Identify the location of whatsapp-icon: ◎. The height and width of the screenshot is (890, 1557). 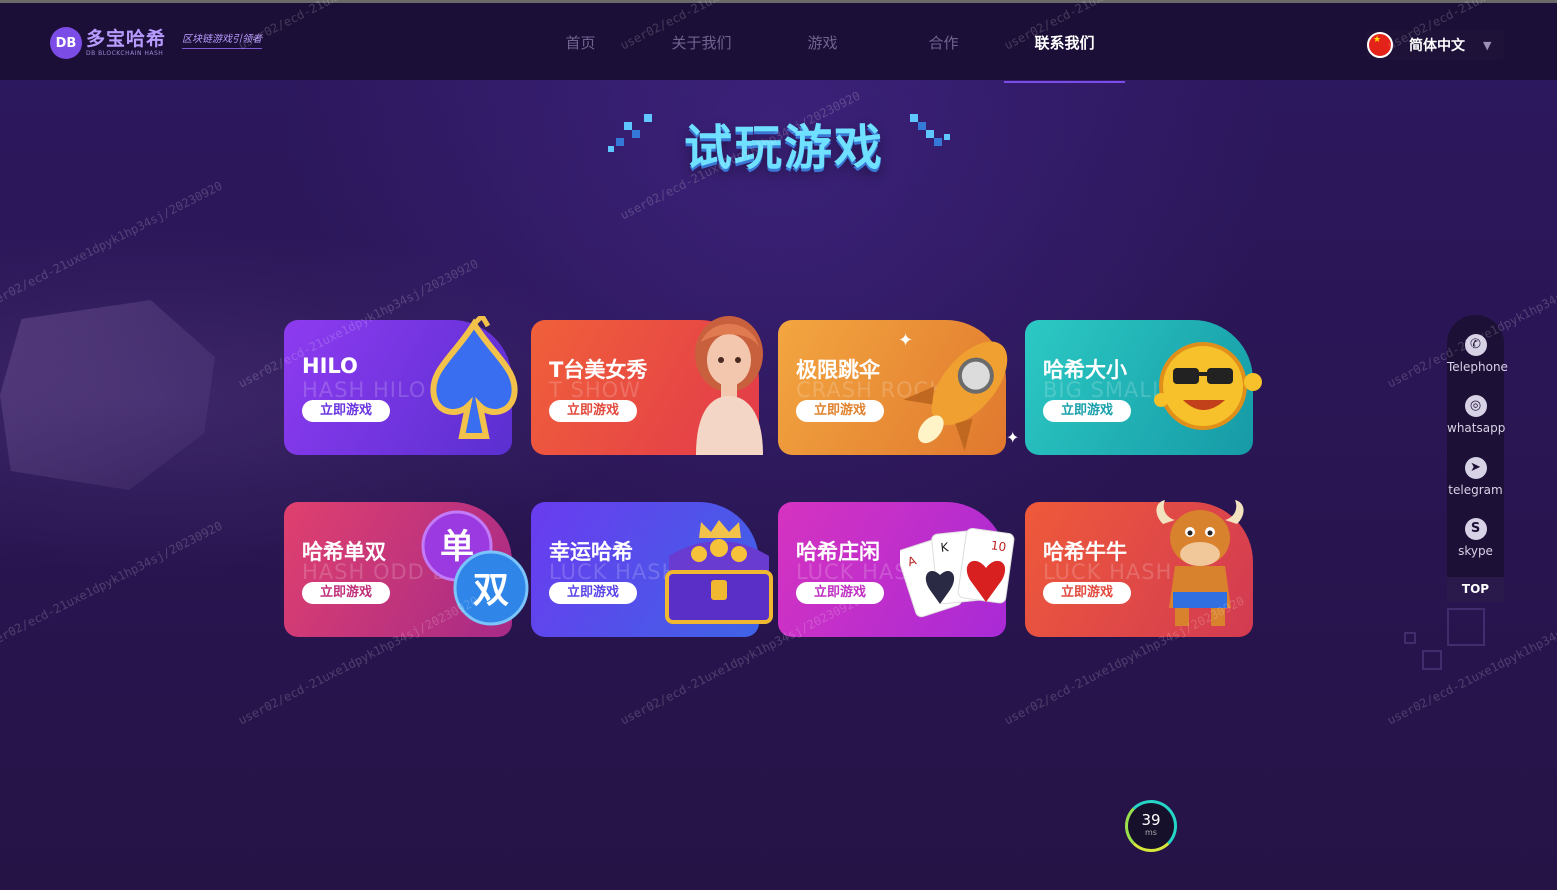
(1475, 406).